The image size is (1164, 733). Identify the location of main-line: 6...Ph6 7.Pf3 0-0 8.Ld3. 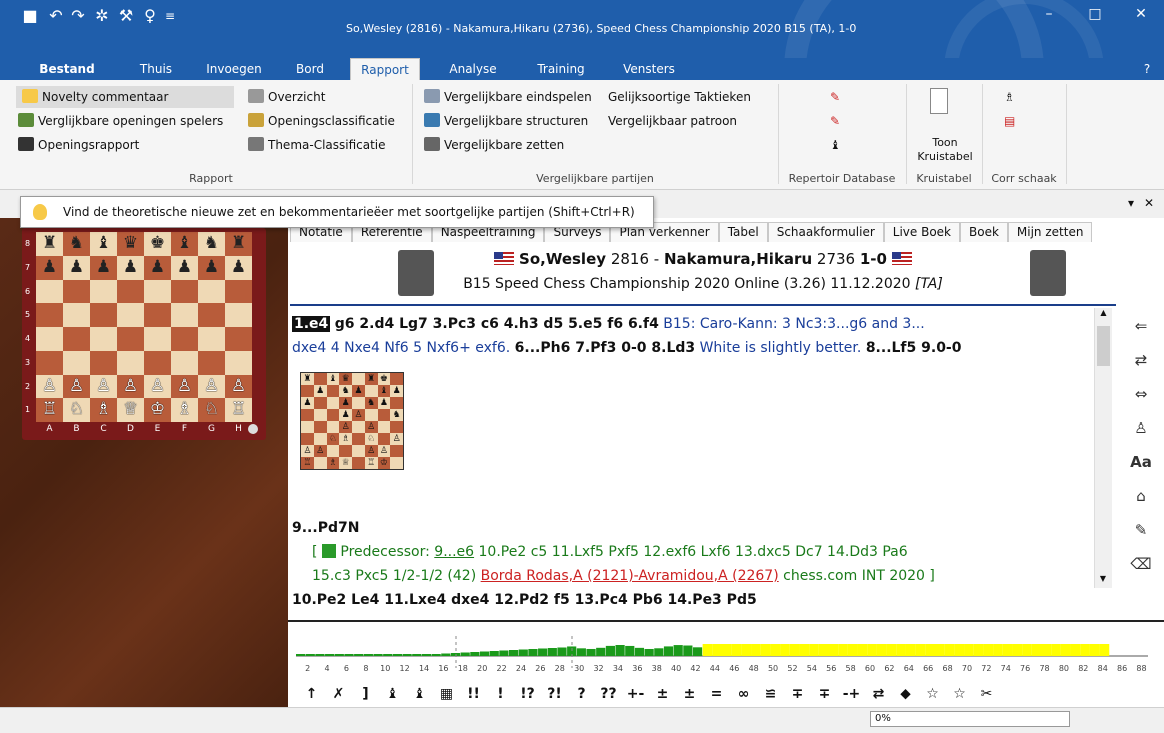
(605, 348).